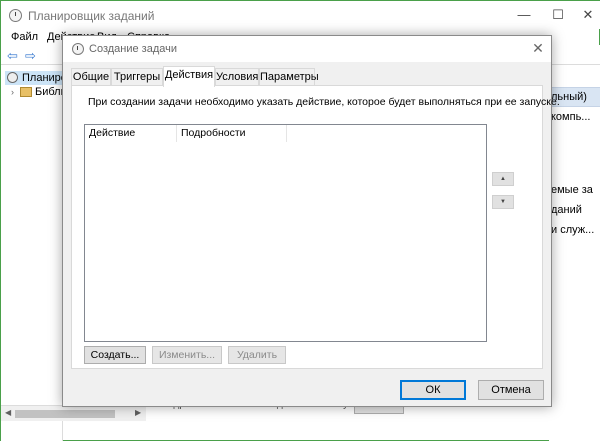  Describe the element at coordinates (572, 190) in the screenshot. I see `actions-pane-item: емые за` at that location.